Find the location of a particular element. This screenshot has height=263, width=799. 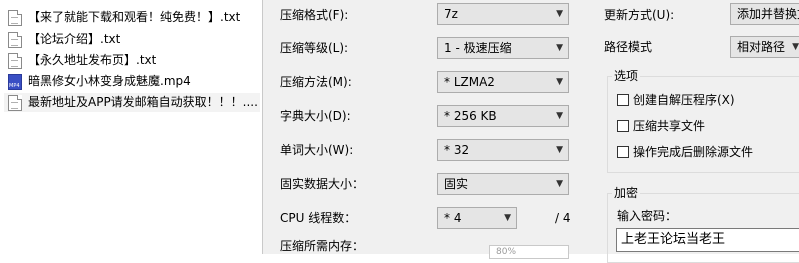

path-label: 路径模式 is located at coordinates (628, 47).